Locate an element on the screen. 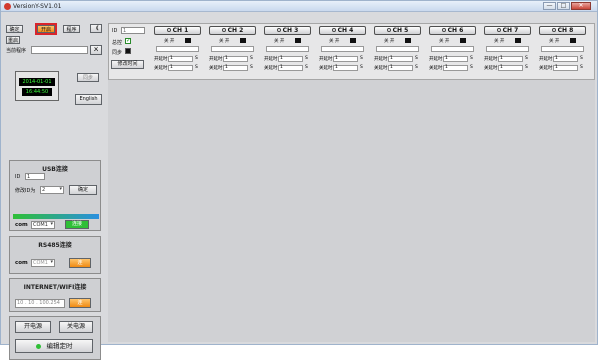 The height and width of the screenshot is (360, 598). com2-label: com is located at coordinates (21, 263).